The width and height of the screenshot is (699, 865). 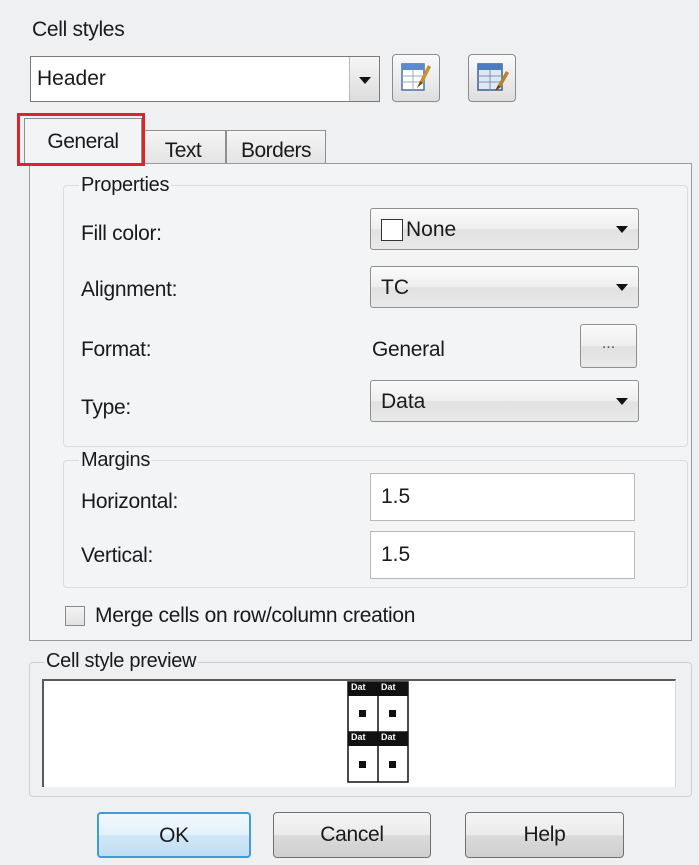 What do you see at coordinates (504, 401) in the screenshot?
I see `type-dropdown: Data` at bounding box center [504, 401].